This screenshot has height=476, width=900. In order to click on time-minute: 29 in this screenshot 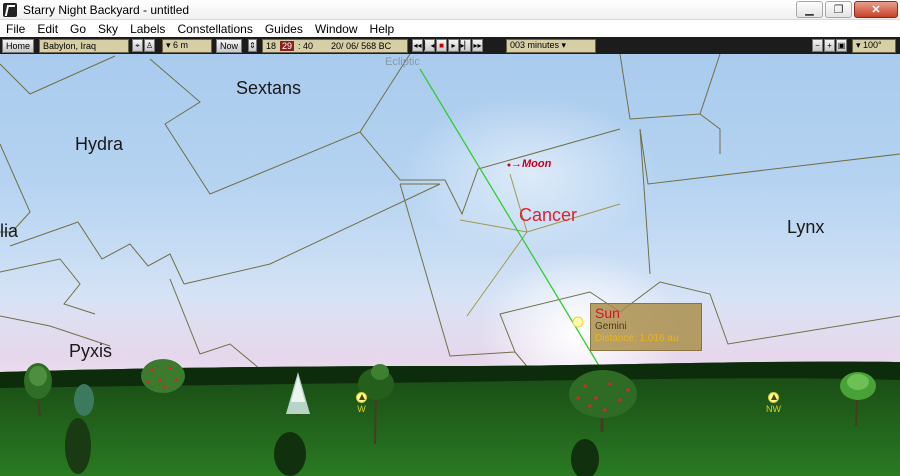, I will do `click(287, 45)`.